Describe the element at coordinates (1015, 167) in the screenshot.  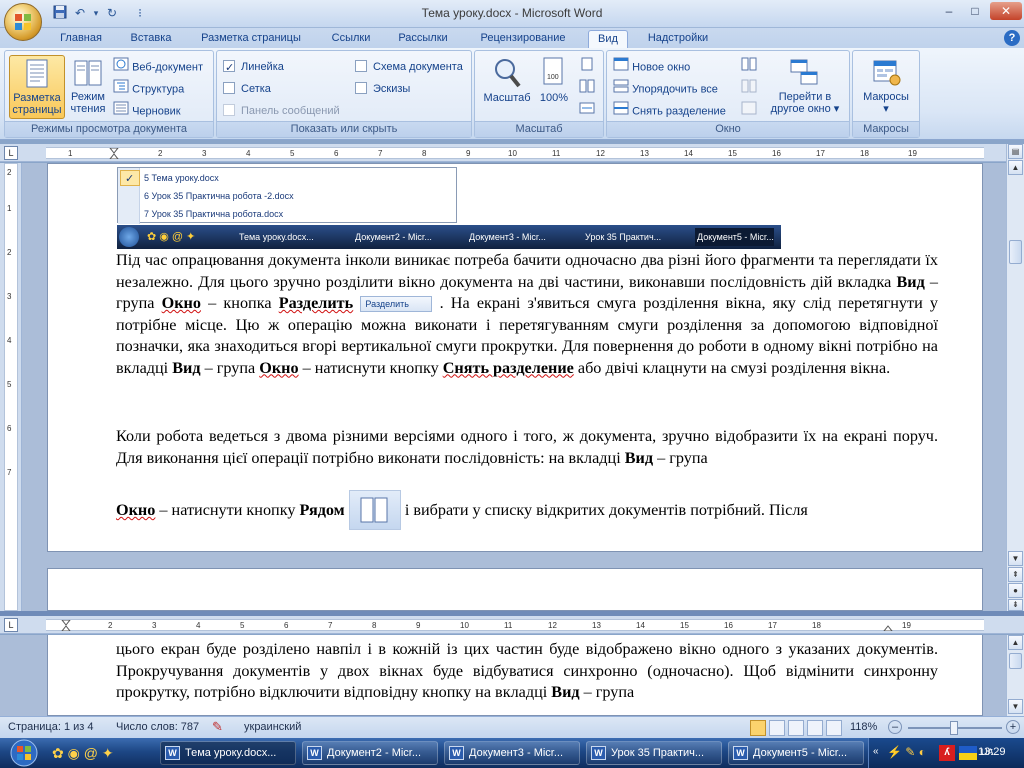
I see `scroll-up-icon: ▲` at that location.